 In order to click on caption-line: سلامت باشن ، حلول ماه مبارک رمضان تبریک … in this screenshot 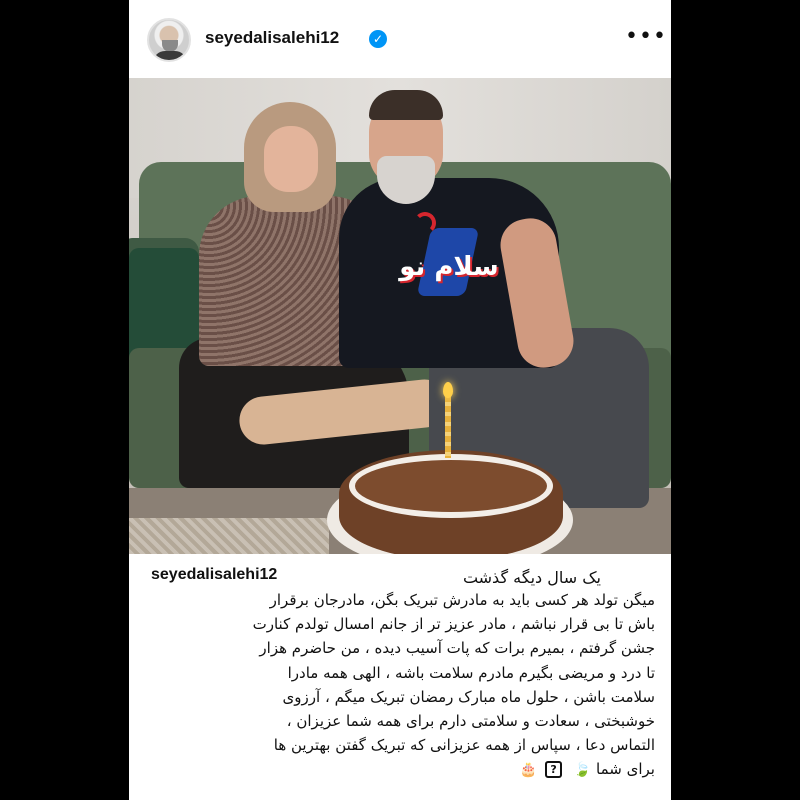, I will do `click(468, 696)`.